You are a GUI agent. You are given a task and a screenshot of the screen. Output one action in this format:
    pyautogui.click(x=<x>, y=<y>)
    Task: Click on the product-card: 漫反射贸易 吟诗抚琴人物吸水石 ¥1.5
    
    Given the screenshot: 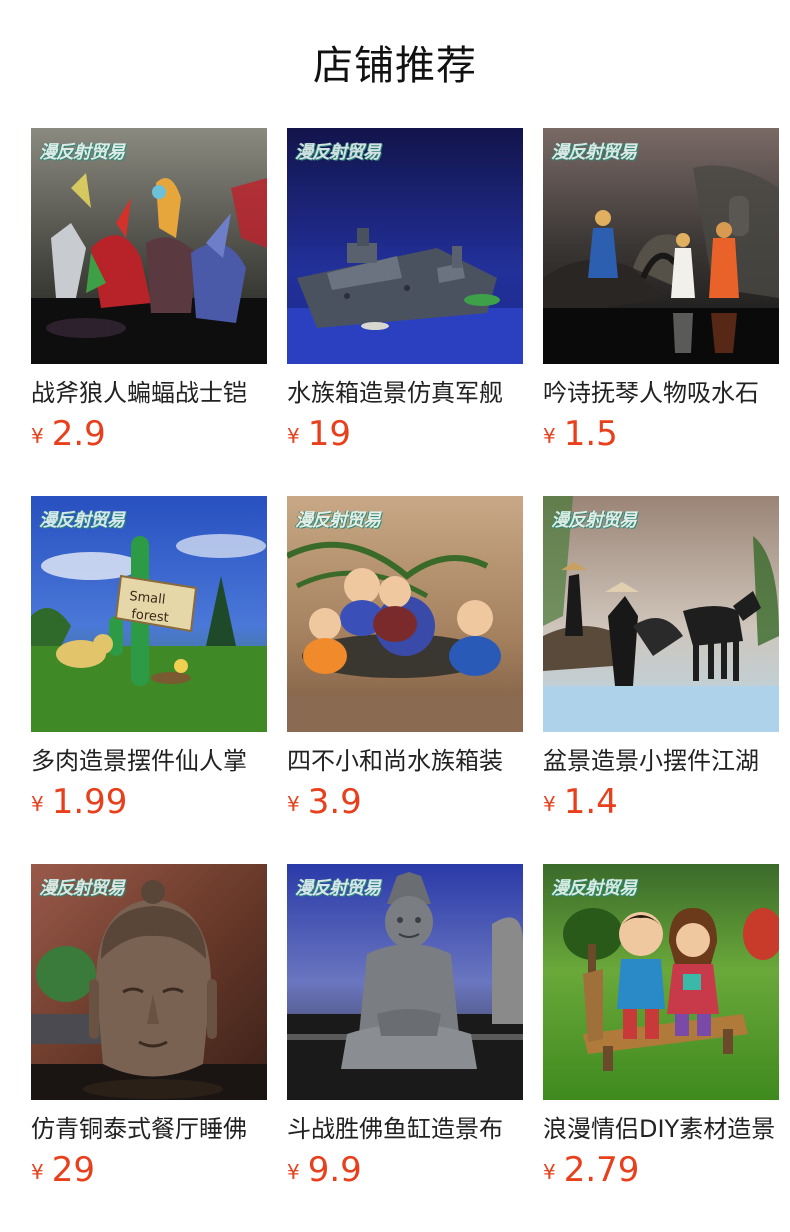 What is the action you would take?
    pyautogui.click(x=661, y=301)
    